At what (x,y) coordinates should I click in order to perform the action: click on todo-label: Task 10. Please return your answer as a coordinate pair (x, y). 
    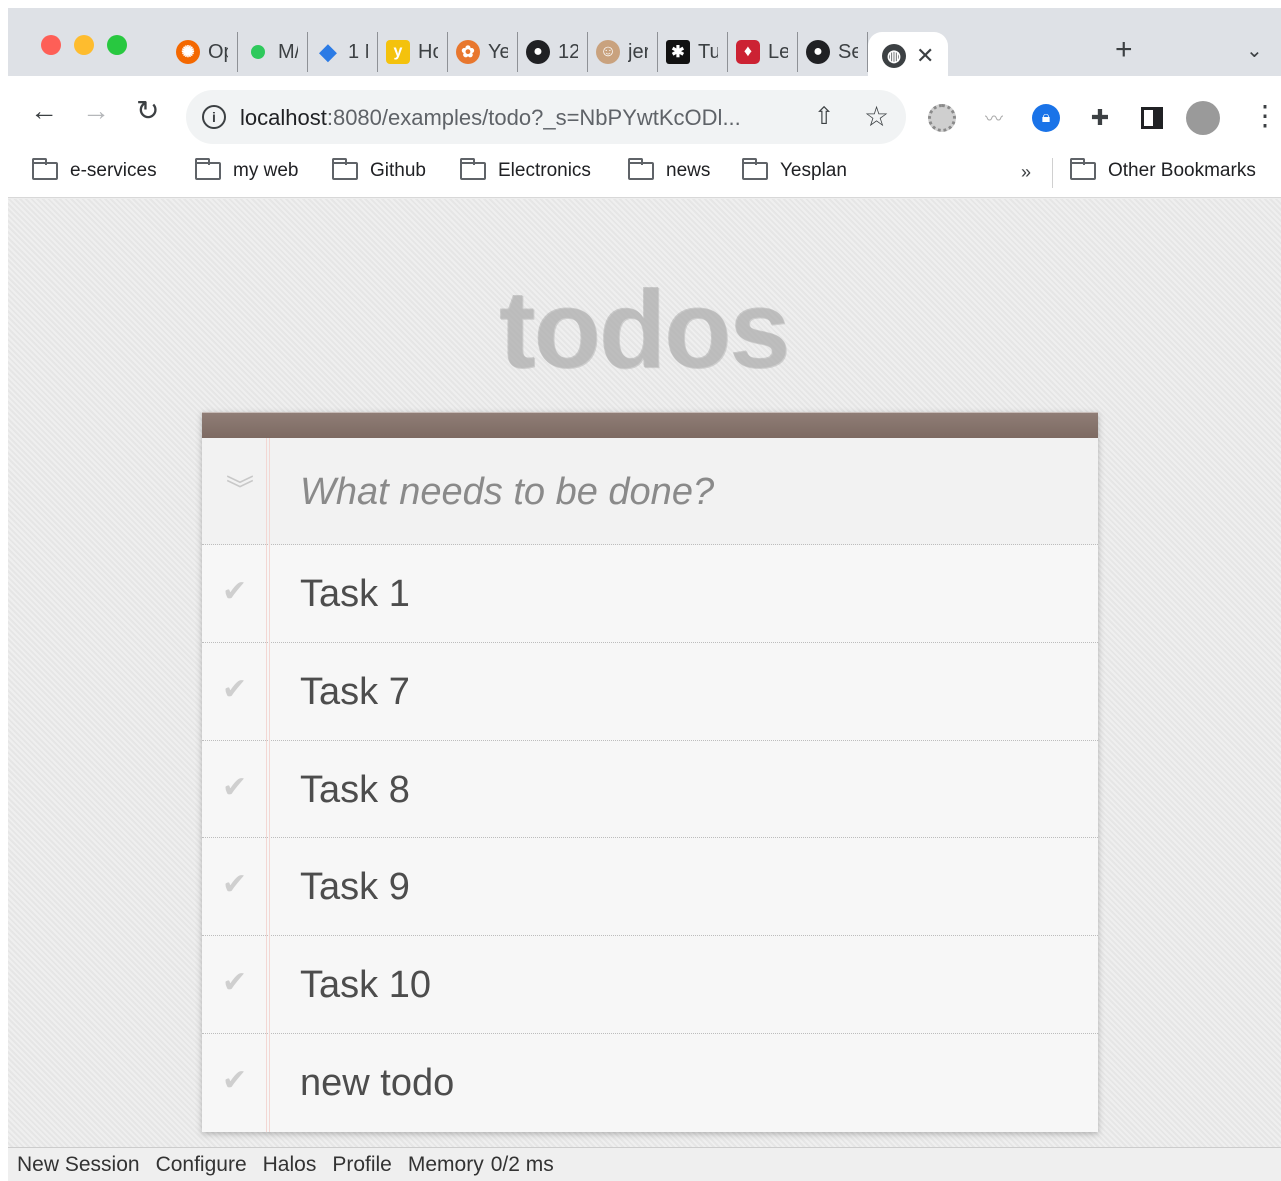
    Looking at the image, I should click on (365, 985).